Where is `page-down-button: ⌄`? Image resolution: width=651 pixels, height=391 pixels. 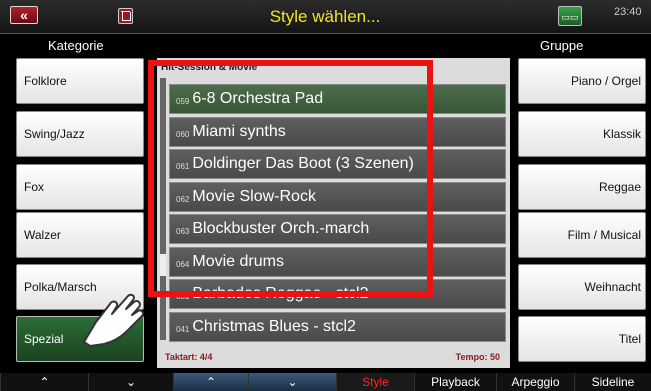 page-down-button: ⌄ is located at coordinates (292, 382).